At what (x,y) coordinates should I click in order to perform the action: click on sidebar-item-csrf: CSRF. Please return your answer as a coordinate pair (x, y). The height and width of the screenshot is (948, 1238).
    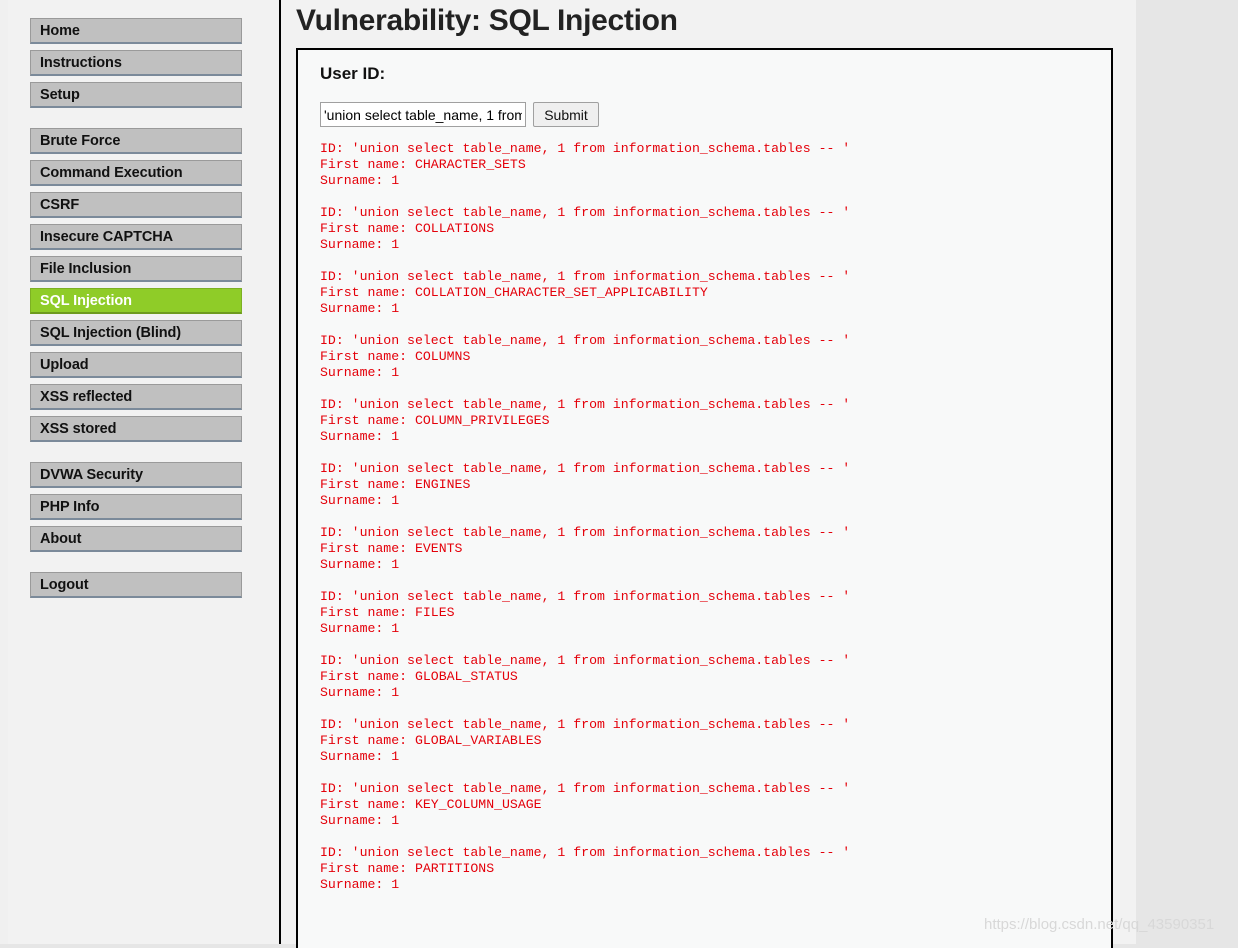
    Looking at the image, I should click on (136, 205).